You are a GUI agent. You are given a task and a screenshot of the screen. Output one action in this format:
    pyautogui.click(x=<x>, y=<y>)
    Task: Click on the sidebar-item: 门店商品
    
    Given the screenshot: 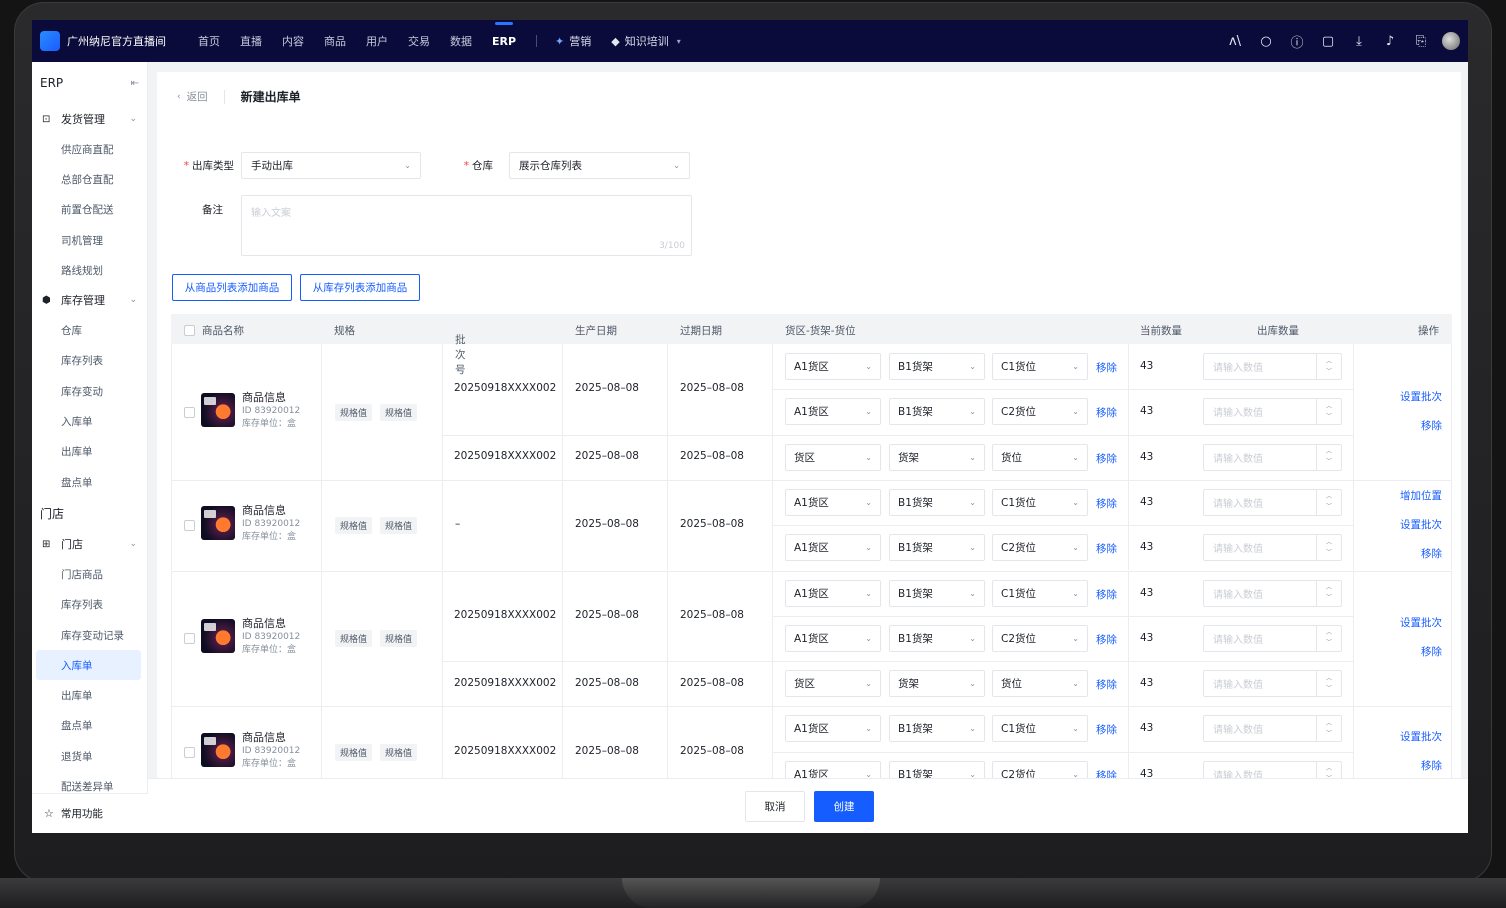 What is the action you would take?
    pyautogui.click(x=89, y=574)
    